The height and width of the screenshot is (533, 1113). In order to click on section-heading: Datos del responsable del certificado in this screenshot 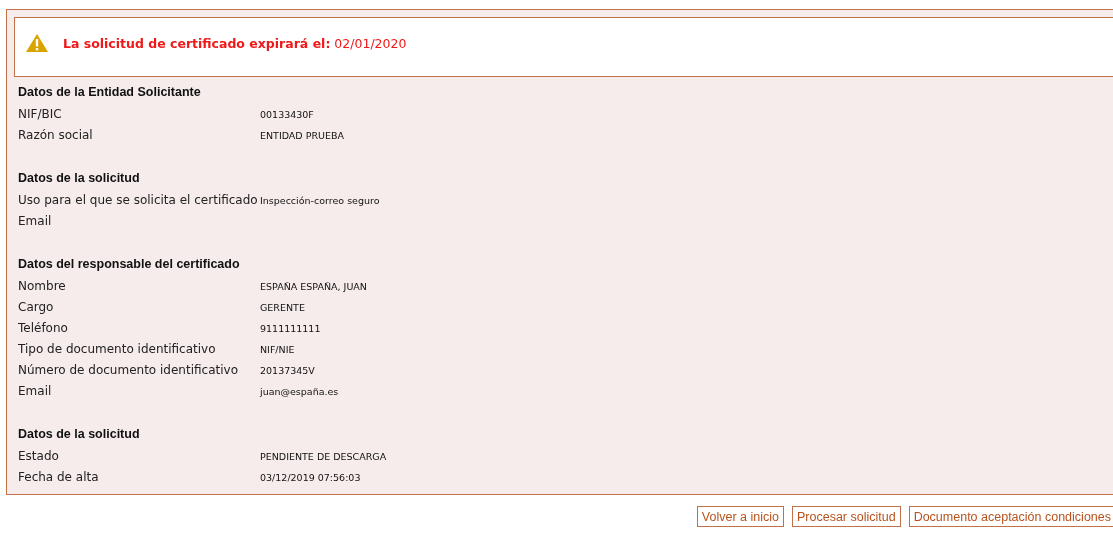, I will do `click(129, 264)`.